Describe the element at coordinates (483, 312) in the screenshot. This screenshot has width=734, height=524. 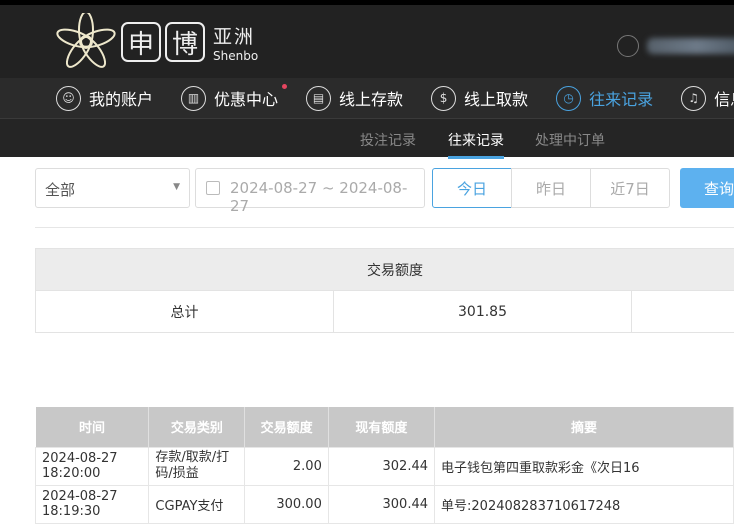
I see `summary-value: 301.85` at that location.